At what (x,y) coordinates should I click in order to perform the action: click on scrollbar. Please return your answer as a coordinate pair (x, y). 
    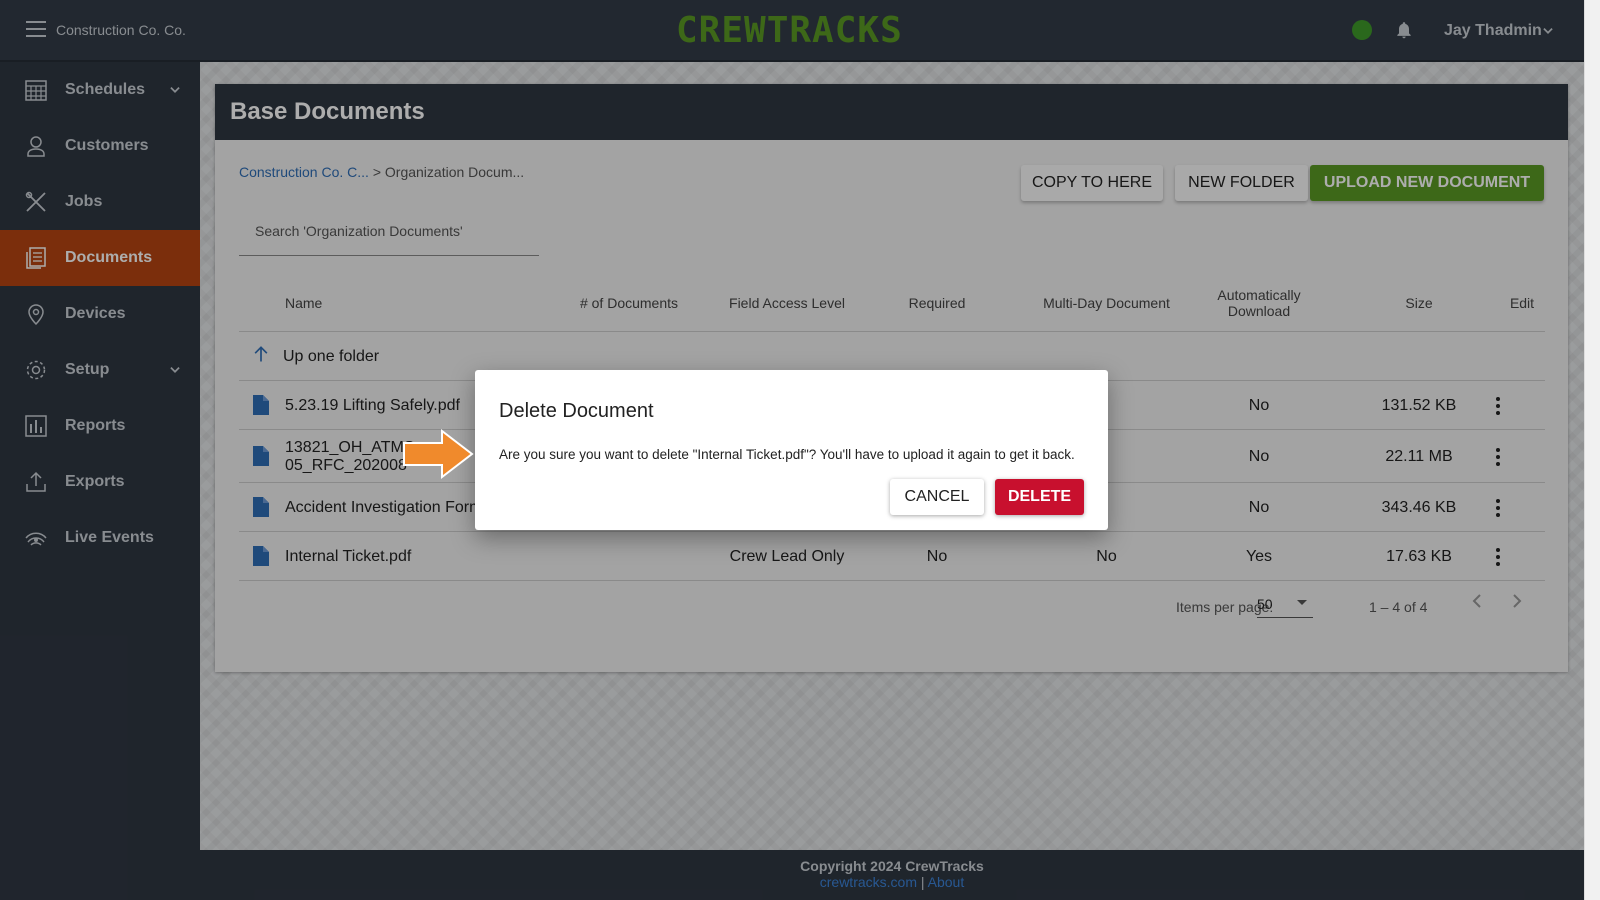
    Looking at the image, I should click on (1592, 450).